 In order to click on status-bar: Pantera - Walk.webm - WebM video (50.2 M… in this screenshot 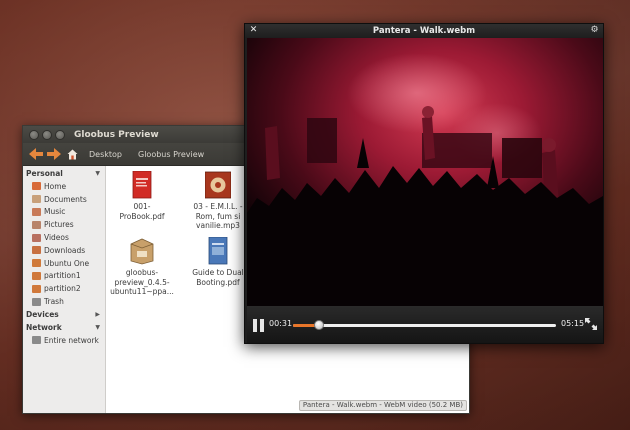, I will do `click(382, 405)`.